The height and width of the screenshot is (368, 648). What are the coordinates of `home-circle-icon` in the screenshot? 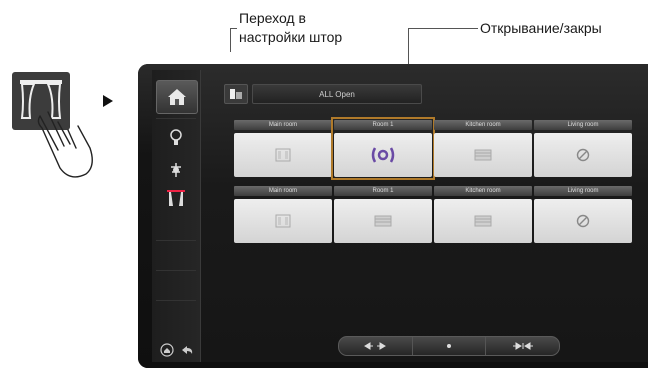 It's located at (167, 350).